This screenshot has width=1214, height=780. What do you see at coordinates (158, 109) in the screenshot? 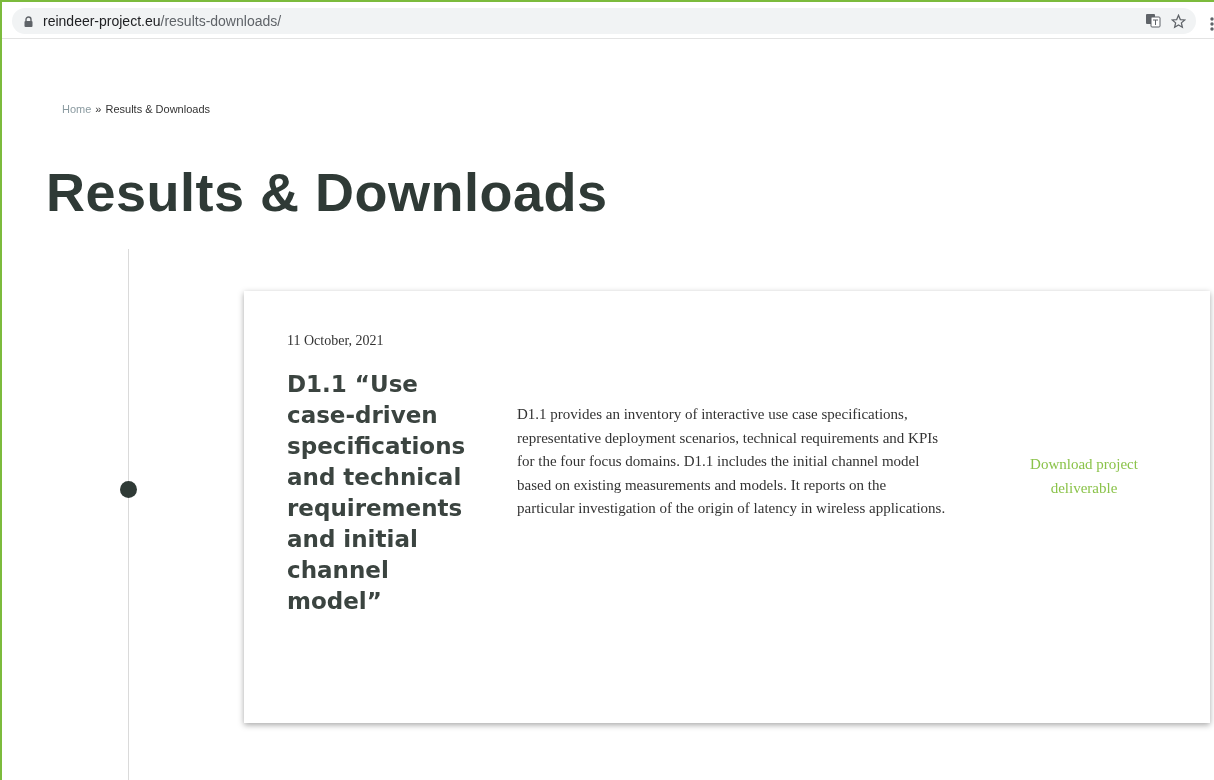
I see `breadcrumb-current: Results & Downloads` at bounding box center [158, 109].